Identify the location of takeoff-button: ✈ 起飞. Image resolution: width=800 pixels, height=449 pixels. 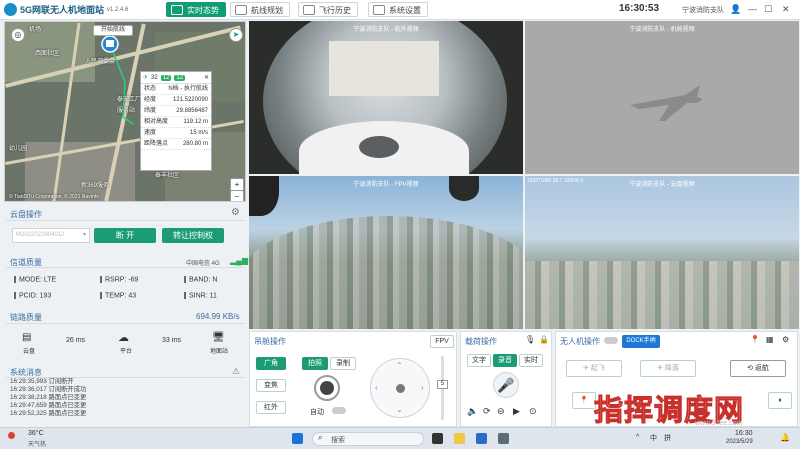
(594, 368).